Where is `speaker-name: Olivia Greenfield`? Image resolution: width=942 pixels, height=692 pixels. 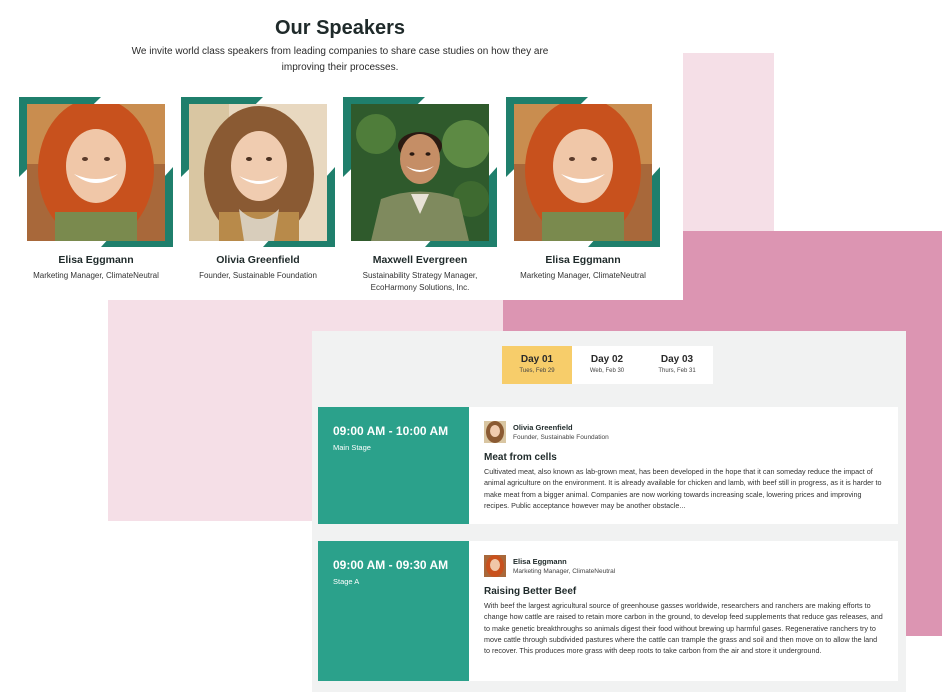 speaker-name: Olivia Greenfield is located at coordinates (258, 260).